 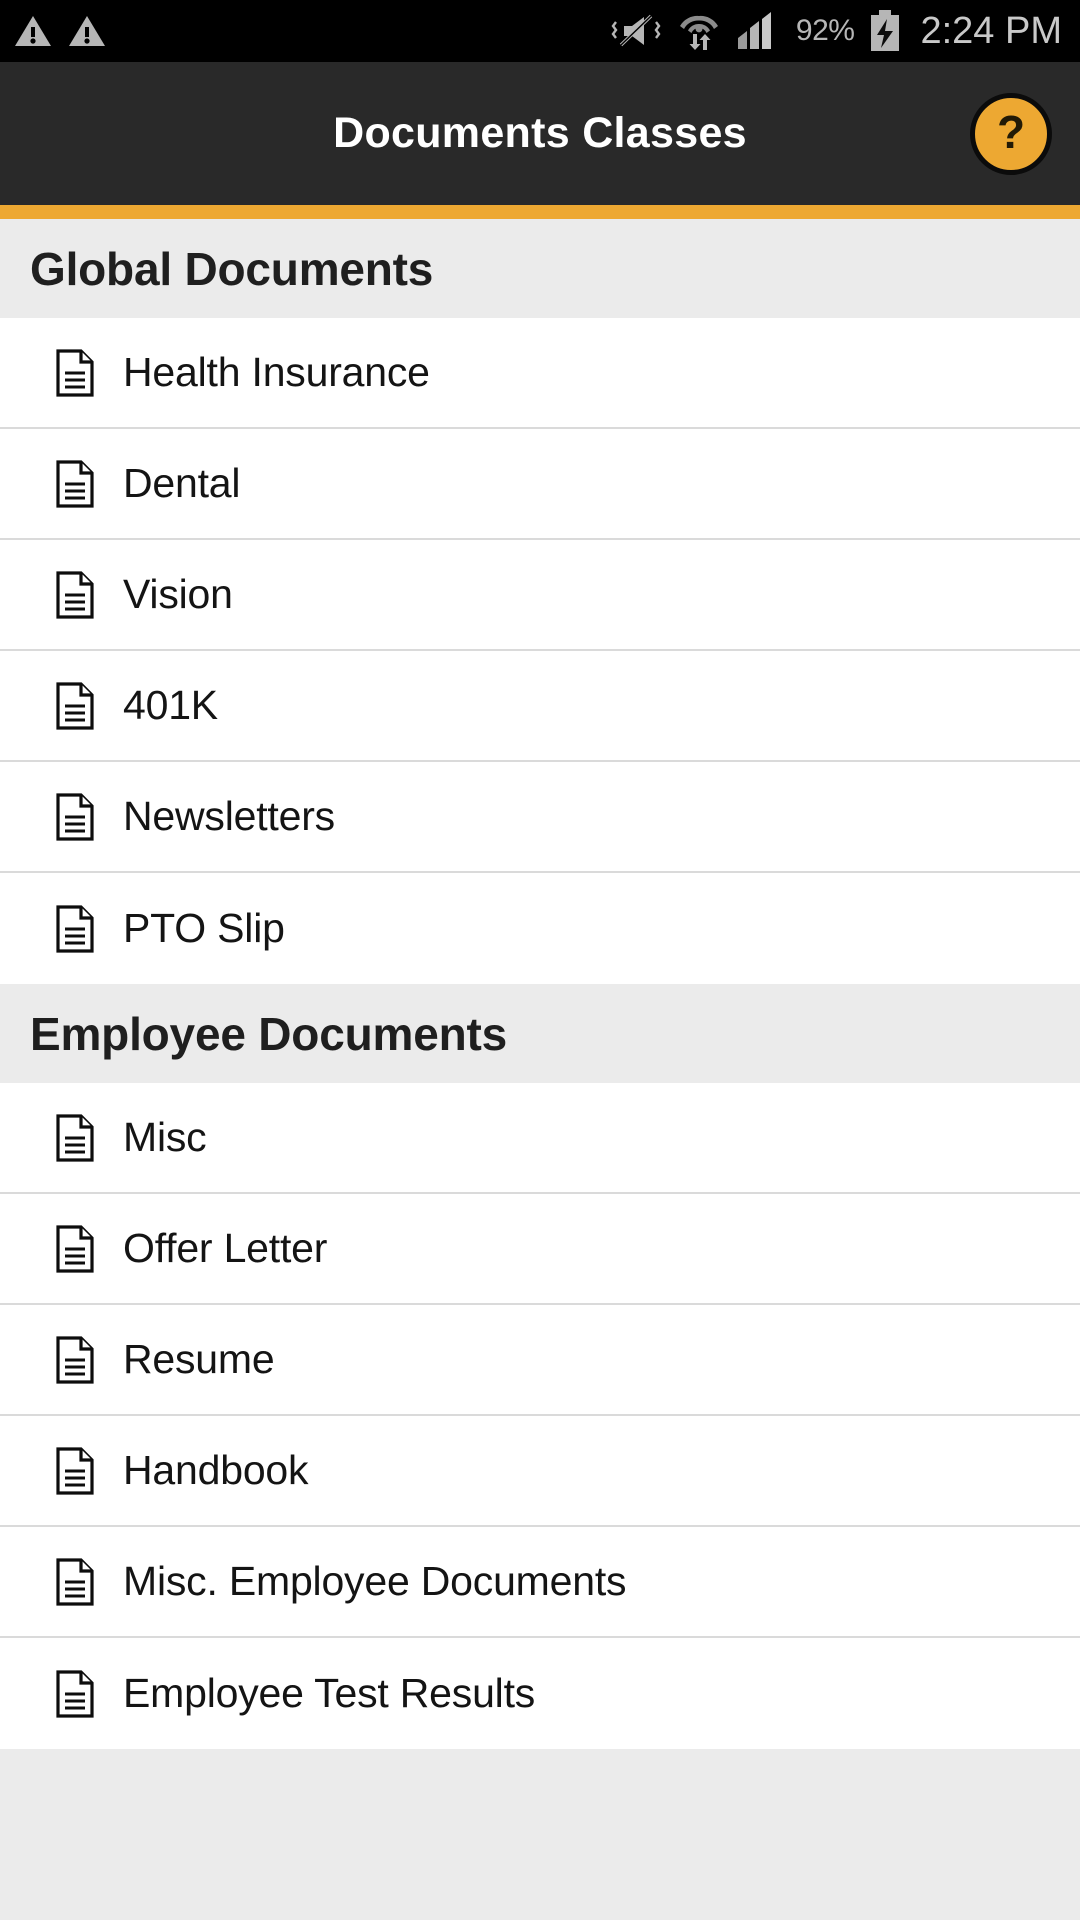 I want to click on cellular-signal-icon, so click(x=759, y=31).